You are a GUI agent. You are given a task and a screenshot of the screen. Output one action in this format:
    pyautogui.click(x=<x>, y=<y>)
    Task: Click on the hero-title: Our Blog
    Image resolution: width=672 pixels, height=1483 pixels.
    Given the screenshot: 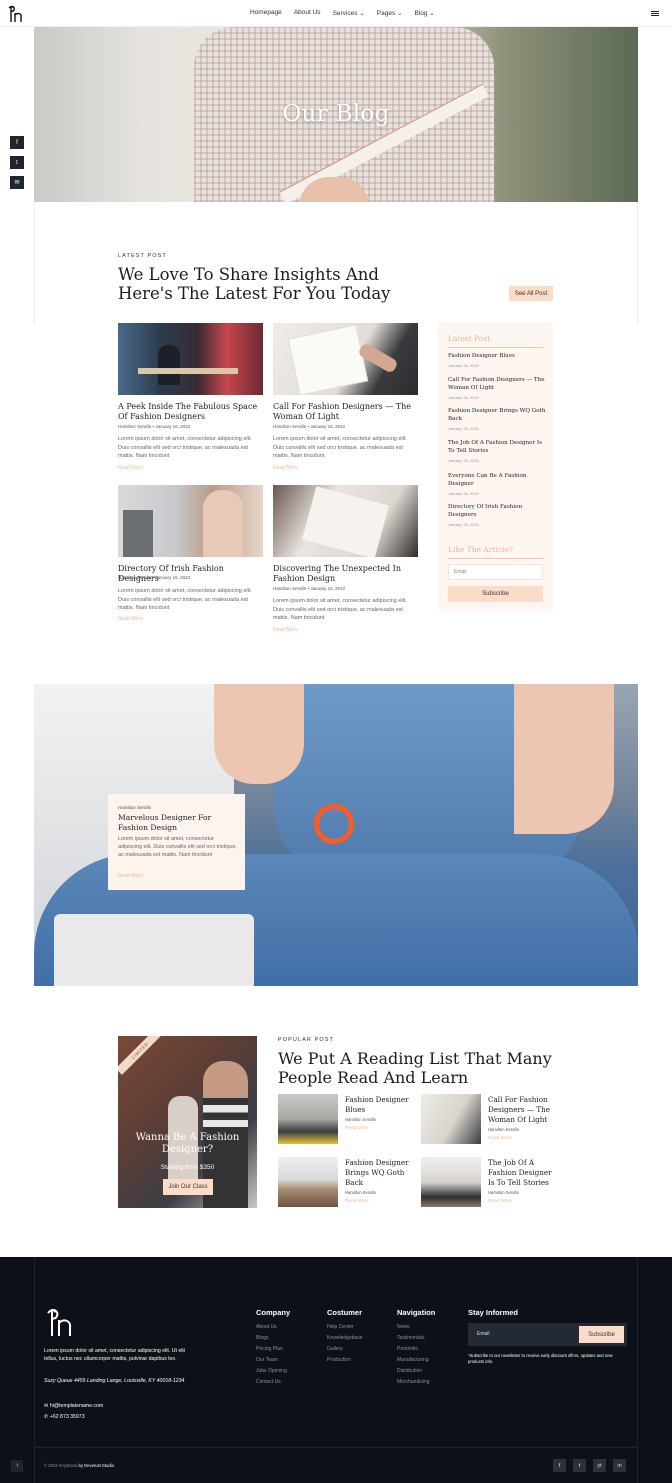 What is the action you would take?
    pyautogui.click(x=336, y=114)
    